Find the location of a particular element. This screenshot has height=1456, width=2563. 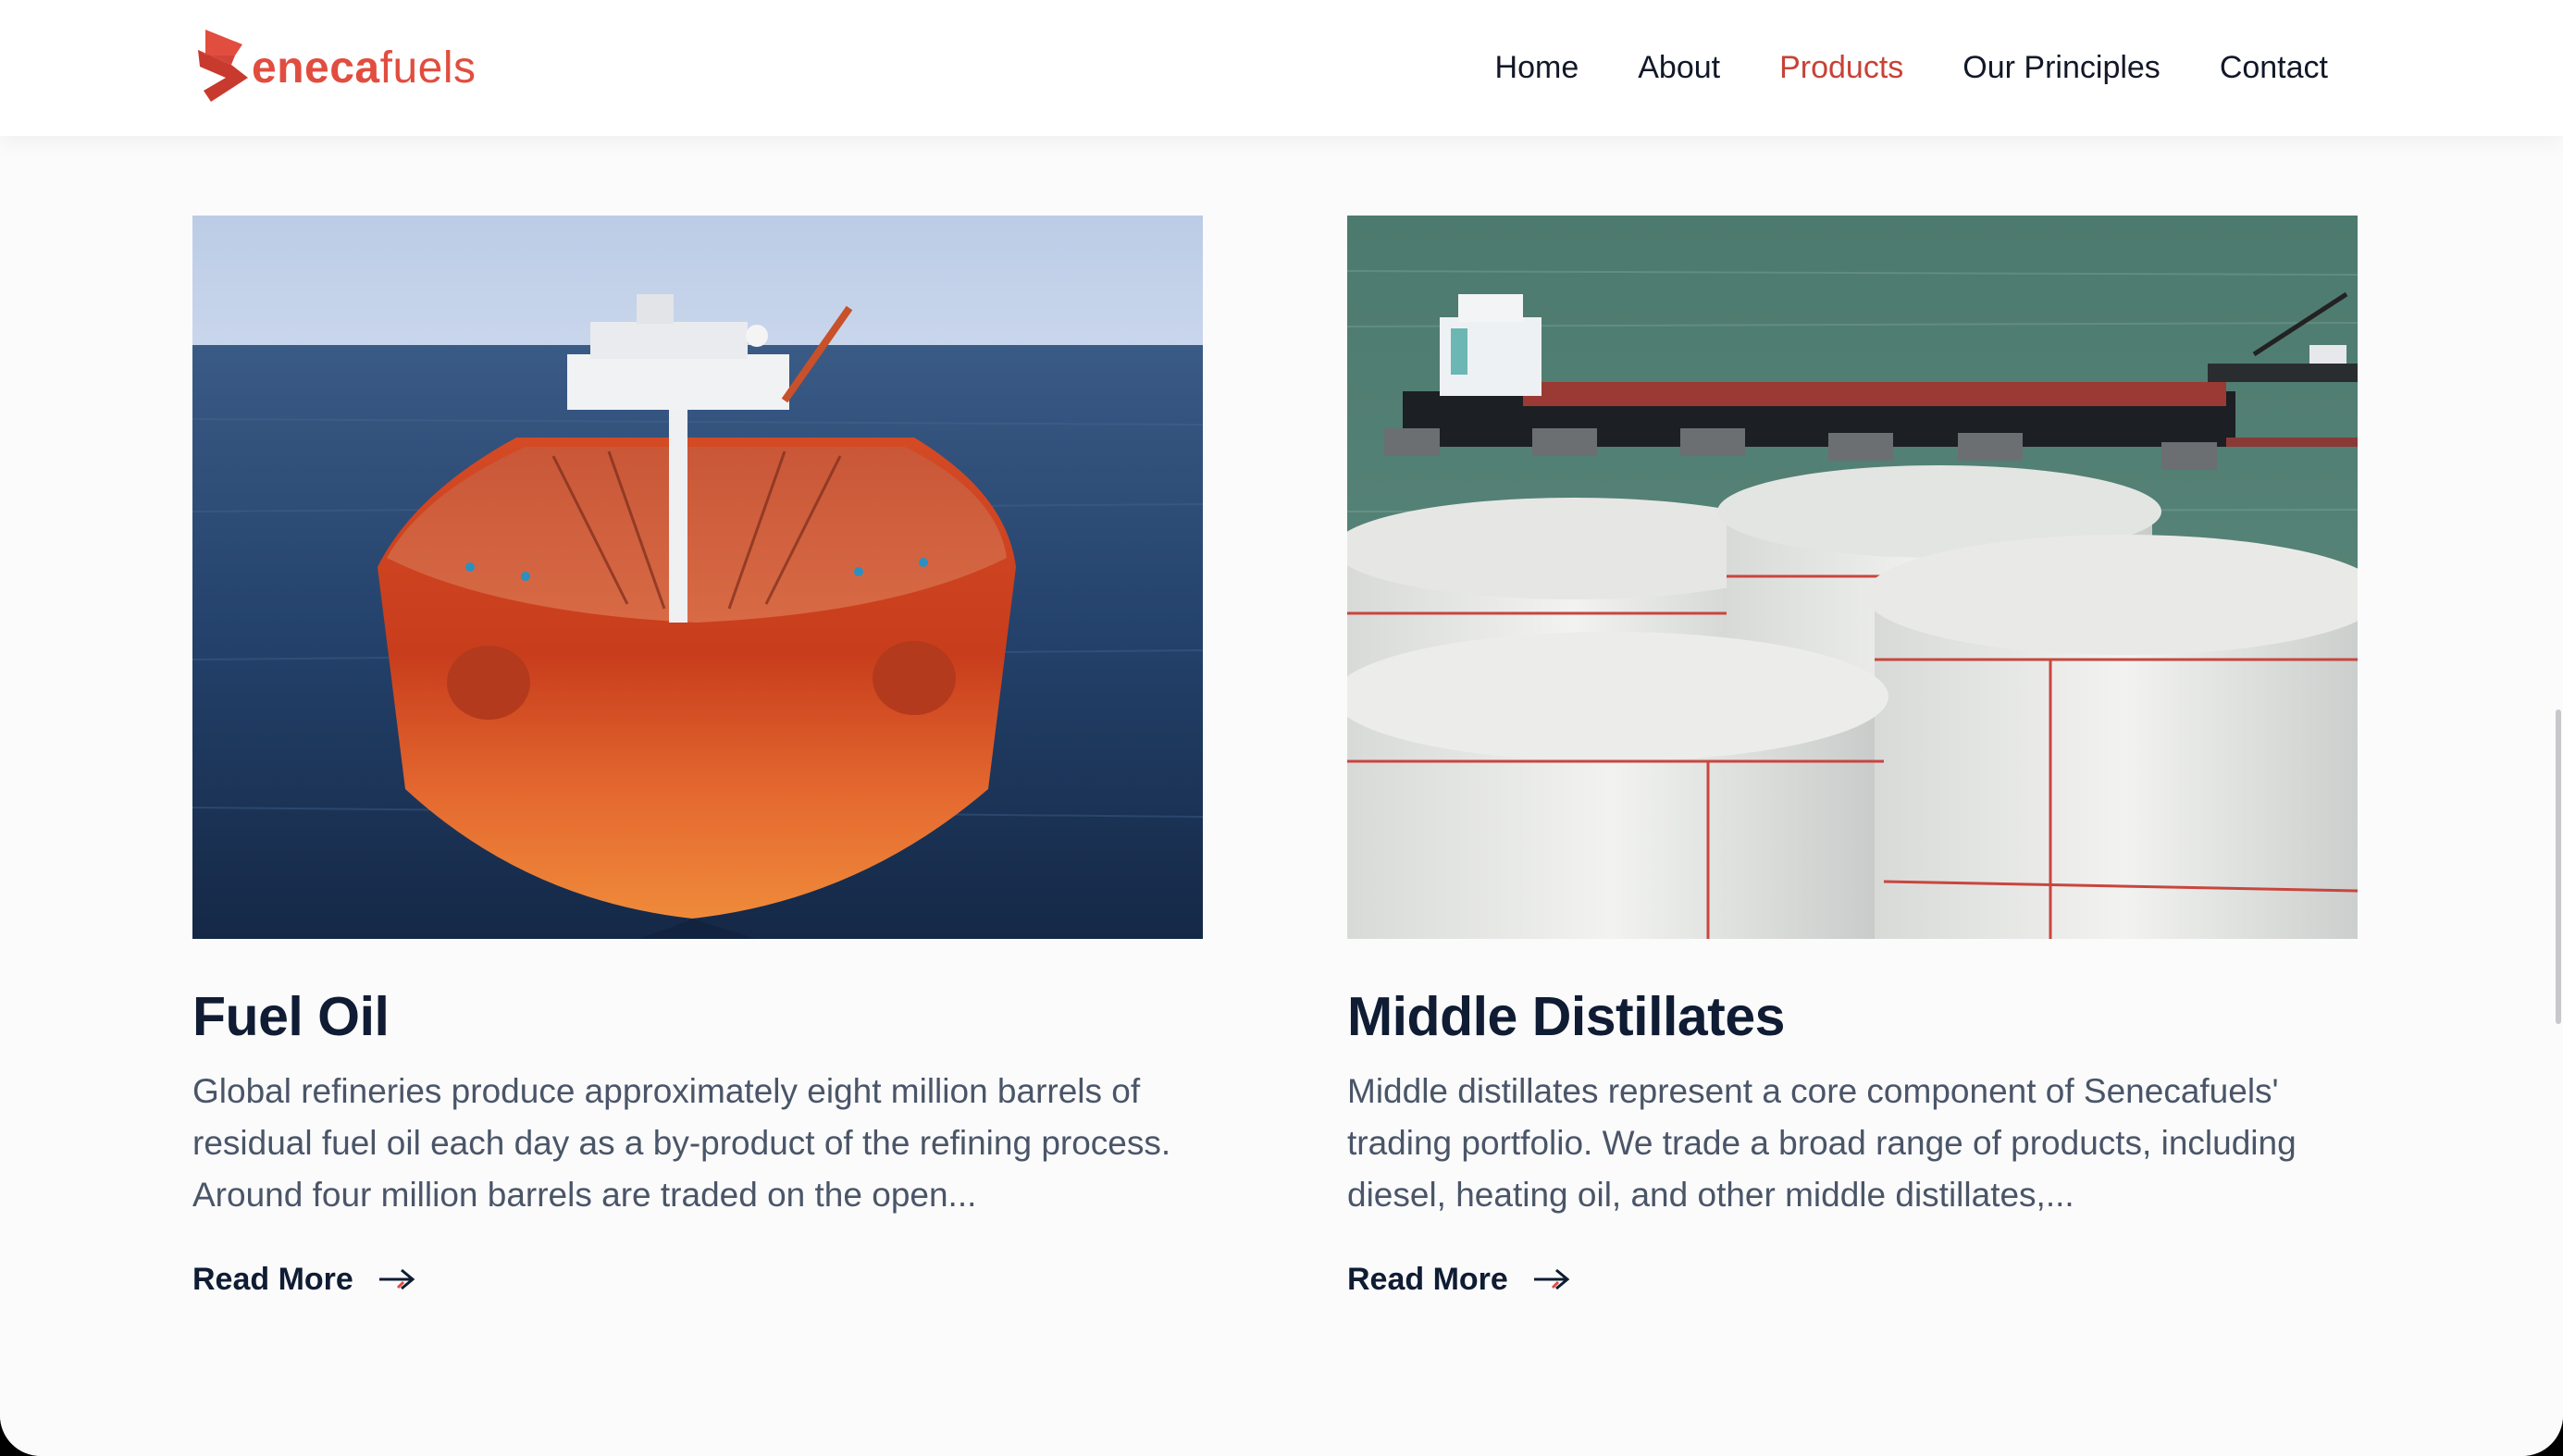

page-scrollbar is located at coordinates (2558, 796).